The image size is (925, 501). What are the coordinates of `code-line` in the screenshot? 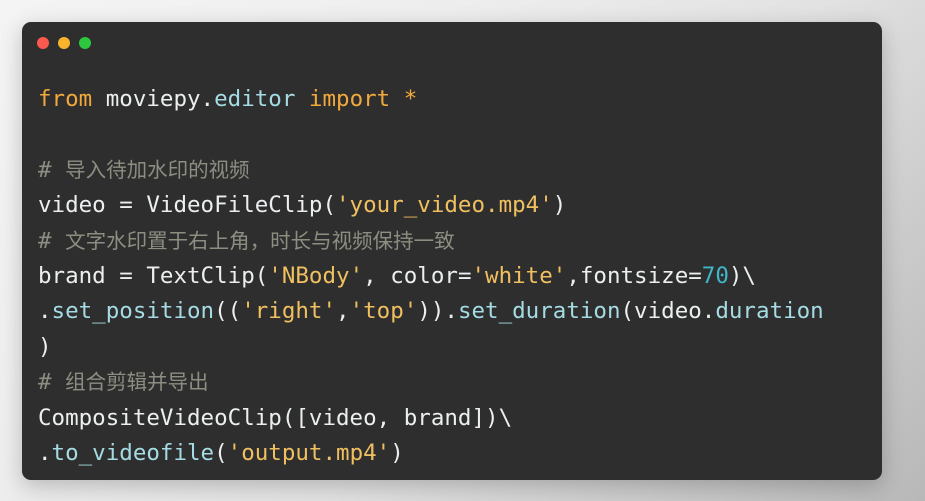 It's located at (460, 134).